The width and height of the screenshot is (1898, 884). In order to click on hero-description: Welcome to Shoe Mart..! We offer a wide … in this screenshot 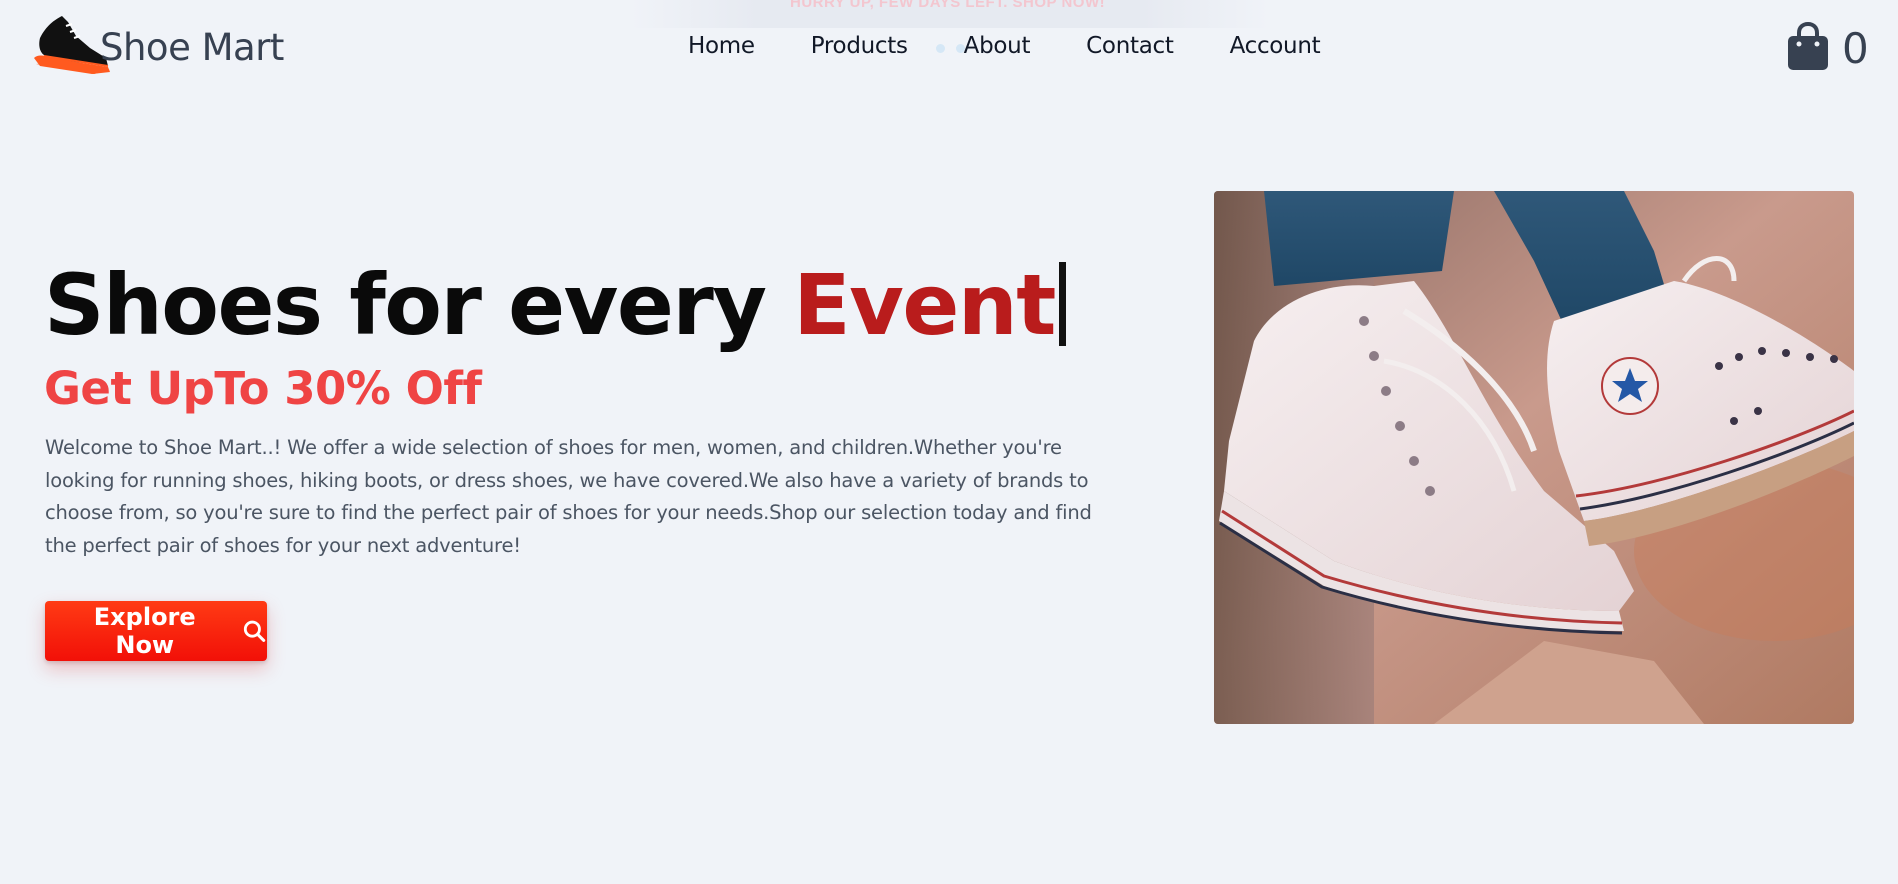, I will do `click(568, 496)`.